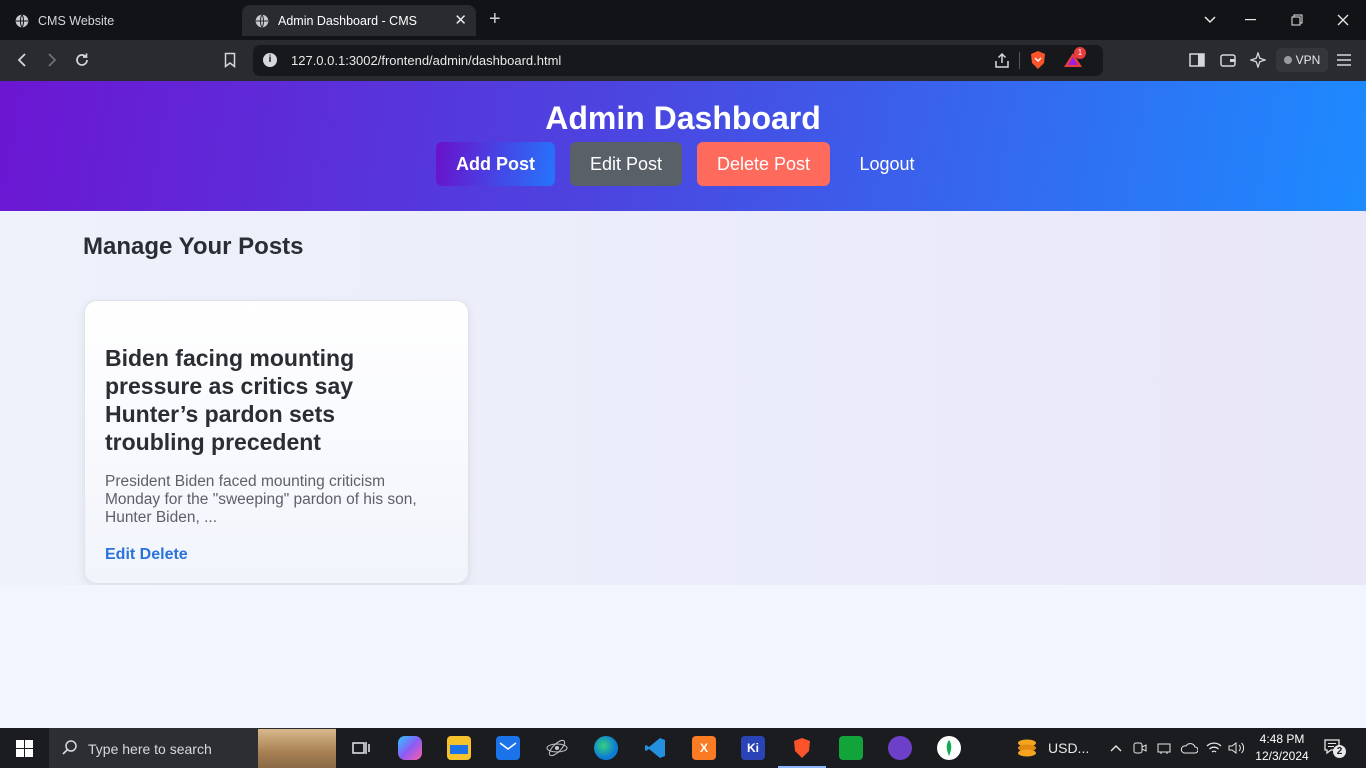 This screenshot has width=1366, height=768. What do you see at coordinates (683, 118) in the screenshot?
I see `page-title: Admin Dashboard` at bounding box center [683, 118].